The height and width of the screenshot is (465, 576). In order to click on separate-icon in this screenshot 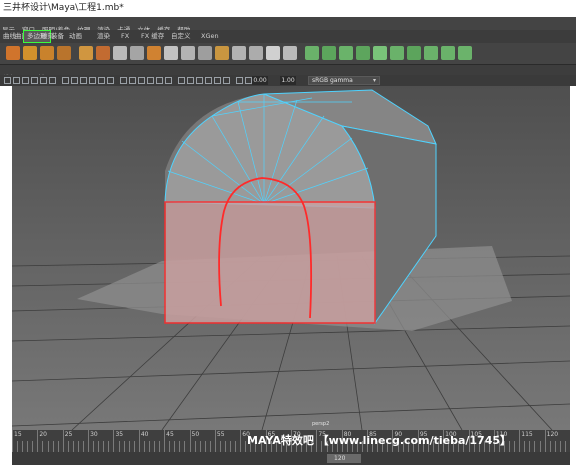, I will do `click(154, 53)`.